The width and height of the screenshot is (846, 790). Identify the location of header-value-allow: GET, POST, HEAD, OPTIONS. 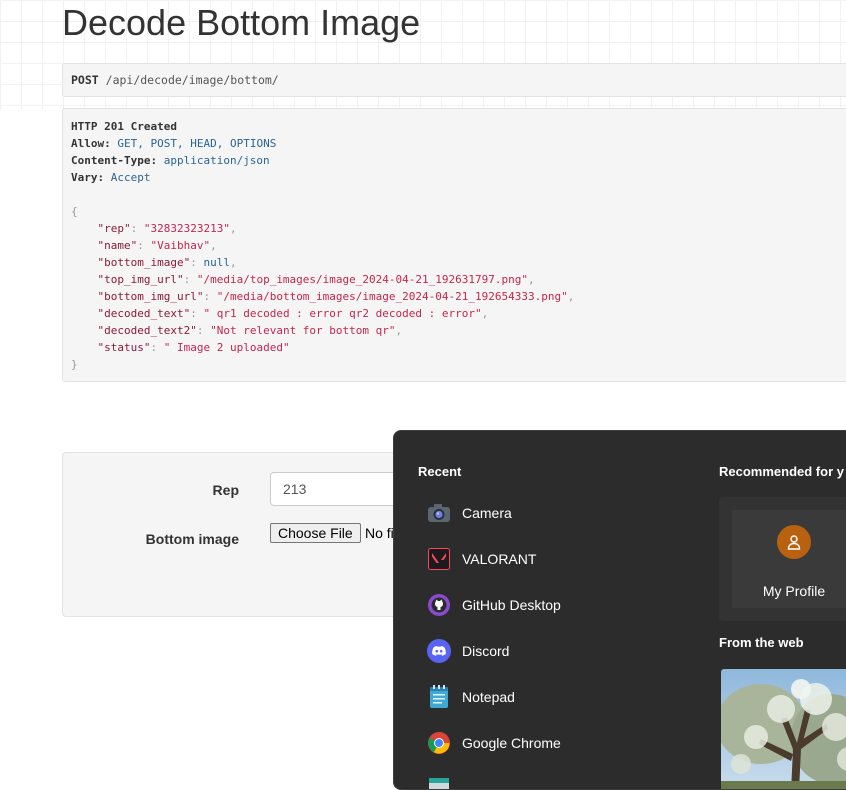
(197, 143).